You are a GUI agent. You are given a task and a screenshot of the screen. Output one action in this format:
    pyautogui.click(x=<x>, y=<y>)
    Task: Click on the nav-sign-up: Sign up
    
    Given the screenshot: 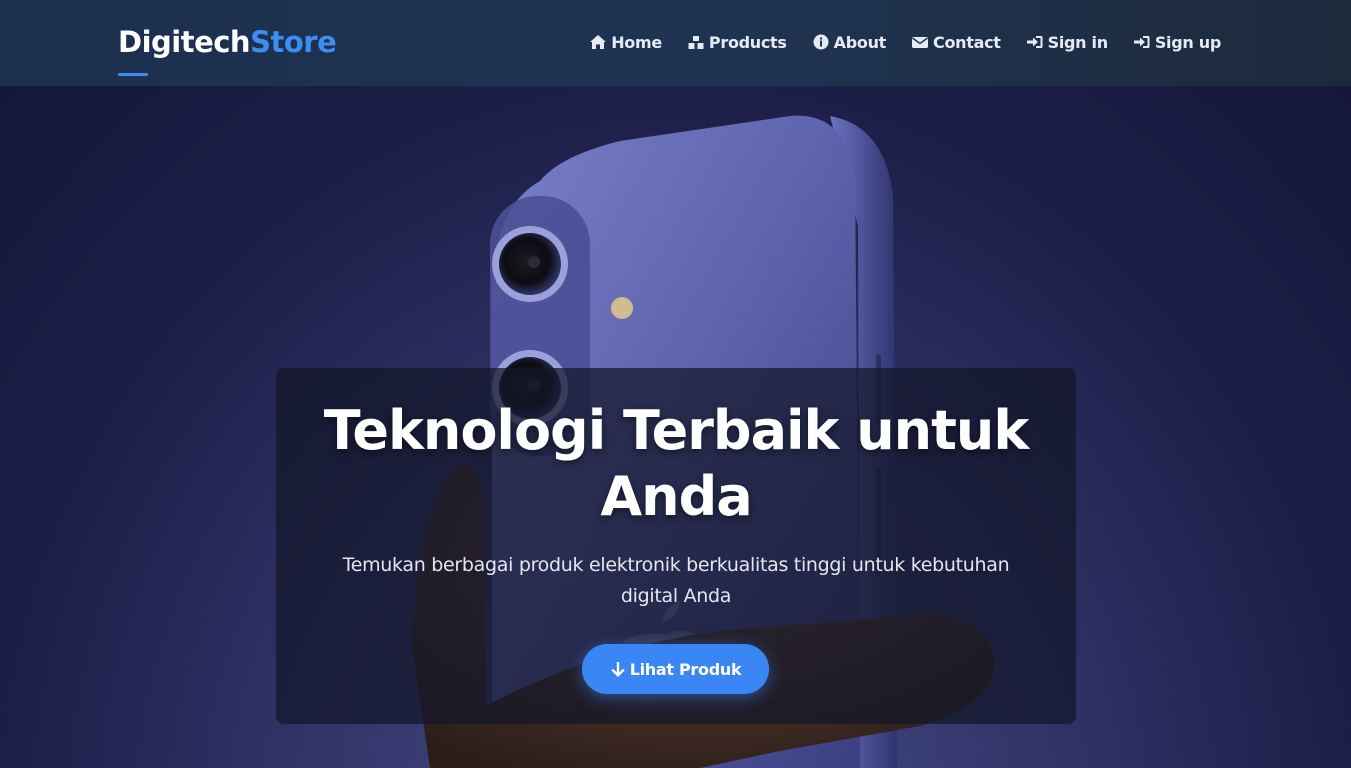 What is the action you would take?
    pyautogui.click(x=1177, y=42)
    